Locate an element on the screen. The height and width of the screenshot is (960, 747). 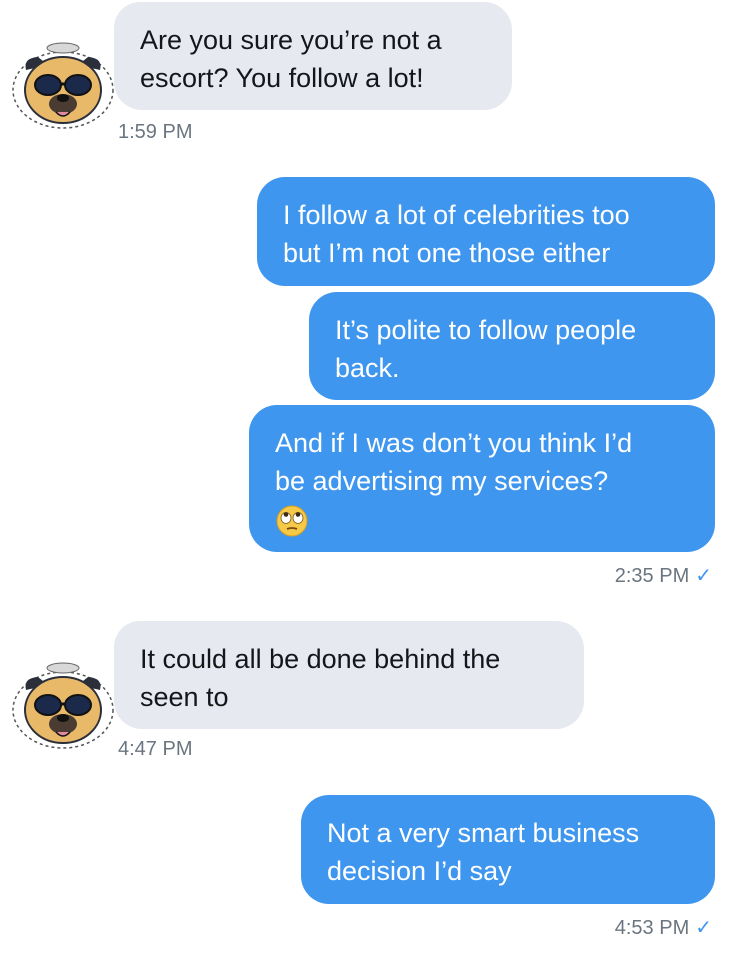
message-timestamp: 4:47 PM is located at coordinates (155, 749).